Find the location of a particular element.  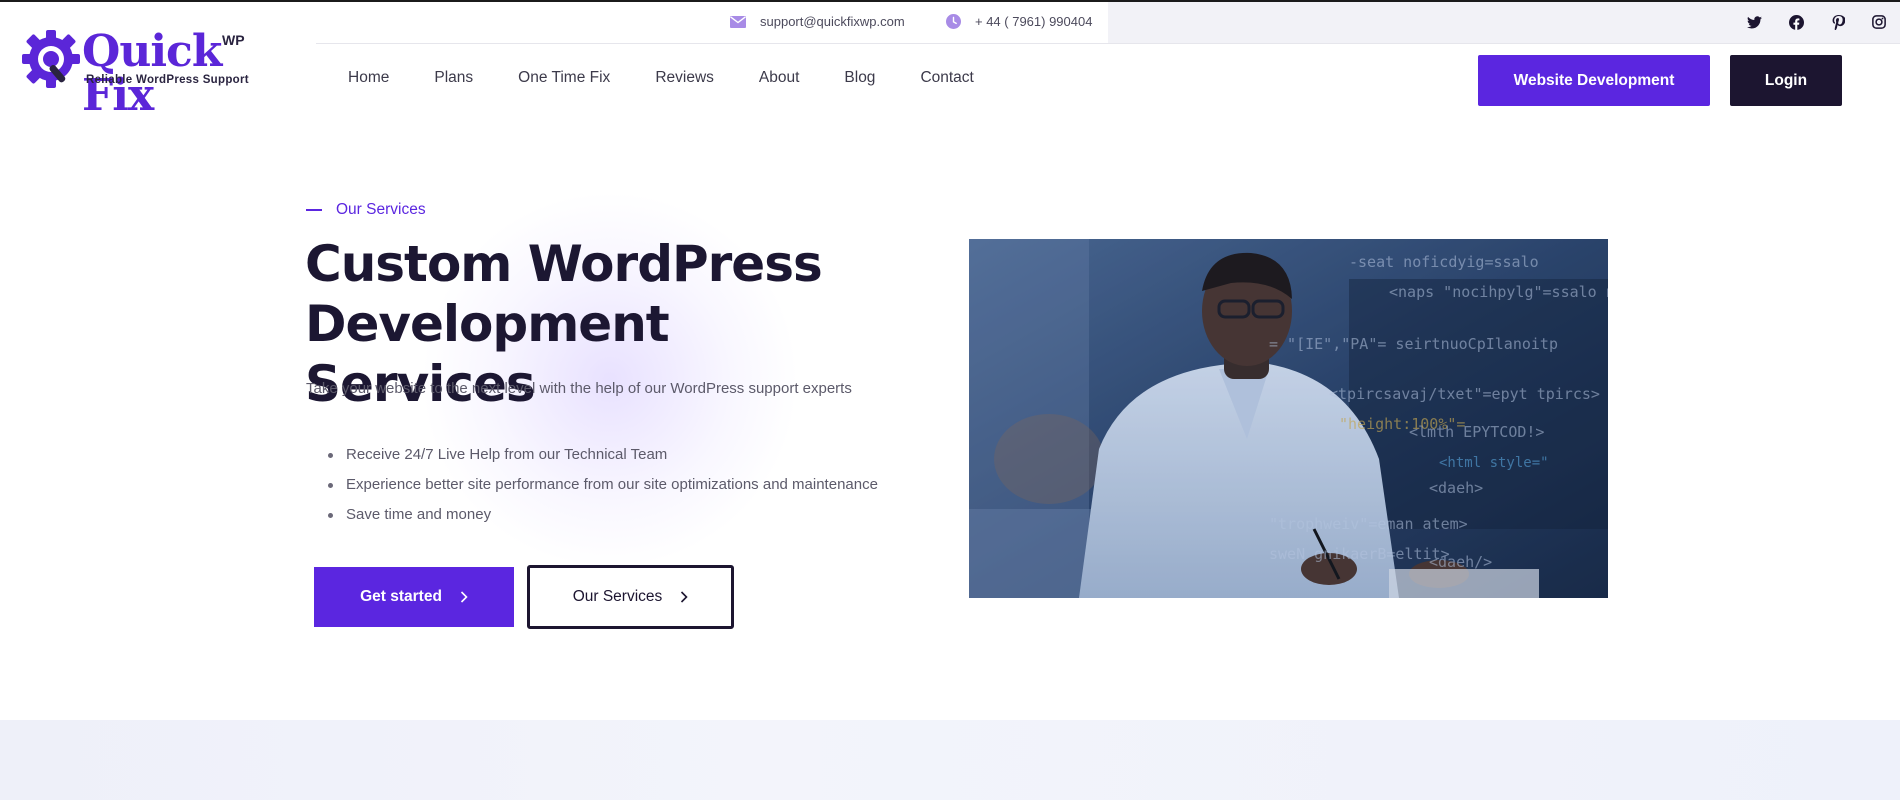

facebook-icon is located at coordinates (1796, 22).